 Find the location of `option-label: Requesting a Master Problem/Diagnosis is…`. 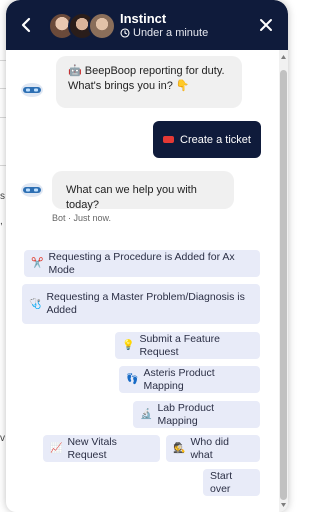

option-label: Requesting a Master Problem/Diagnosis is… is located at coordinates (145, 303).